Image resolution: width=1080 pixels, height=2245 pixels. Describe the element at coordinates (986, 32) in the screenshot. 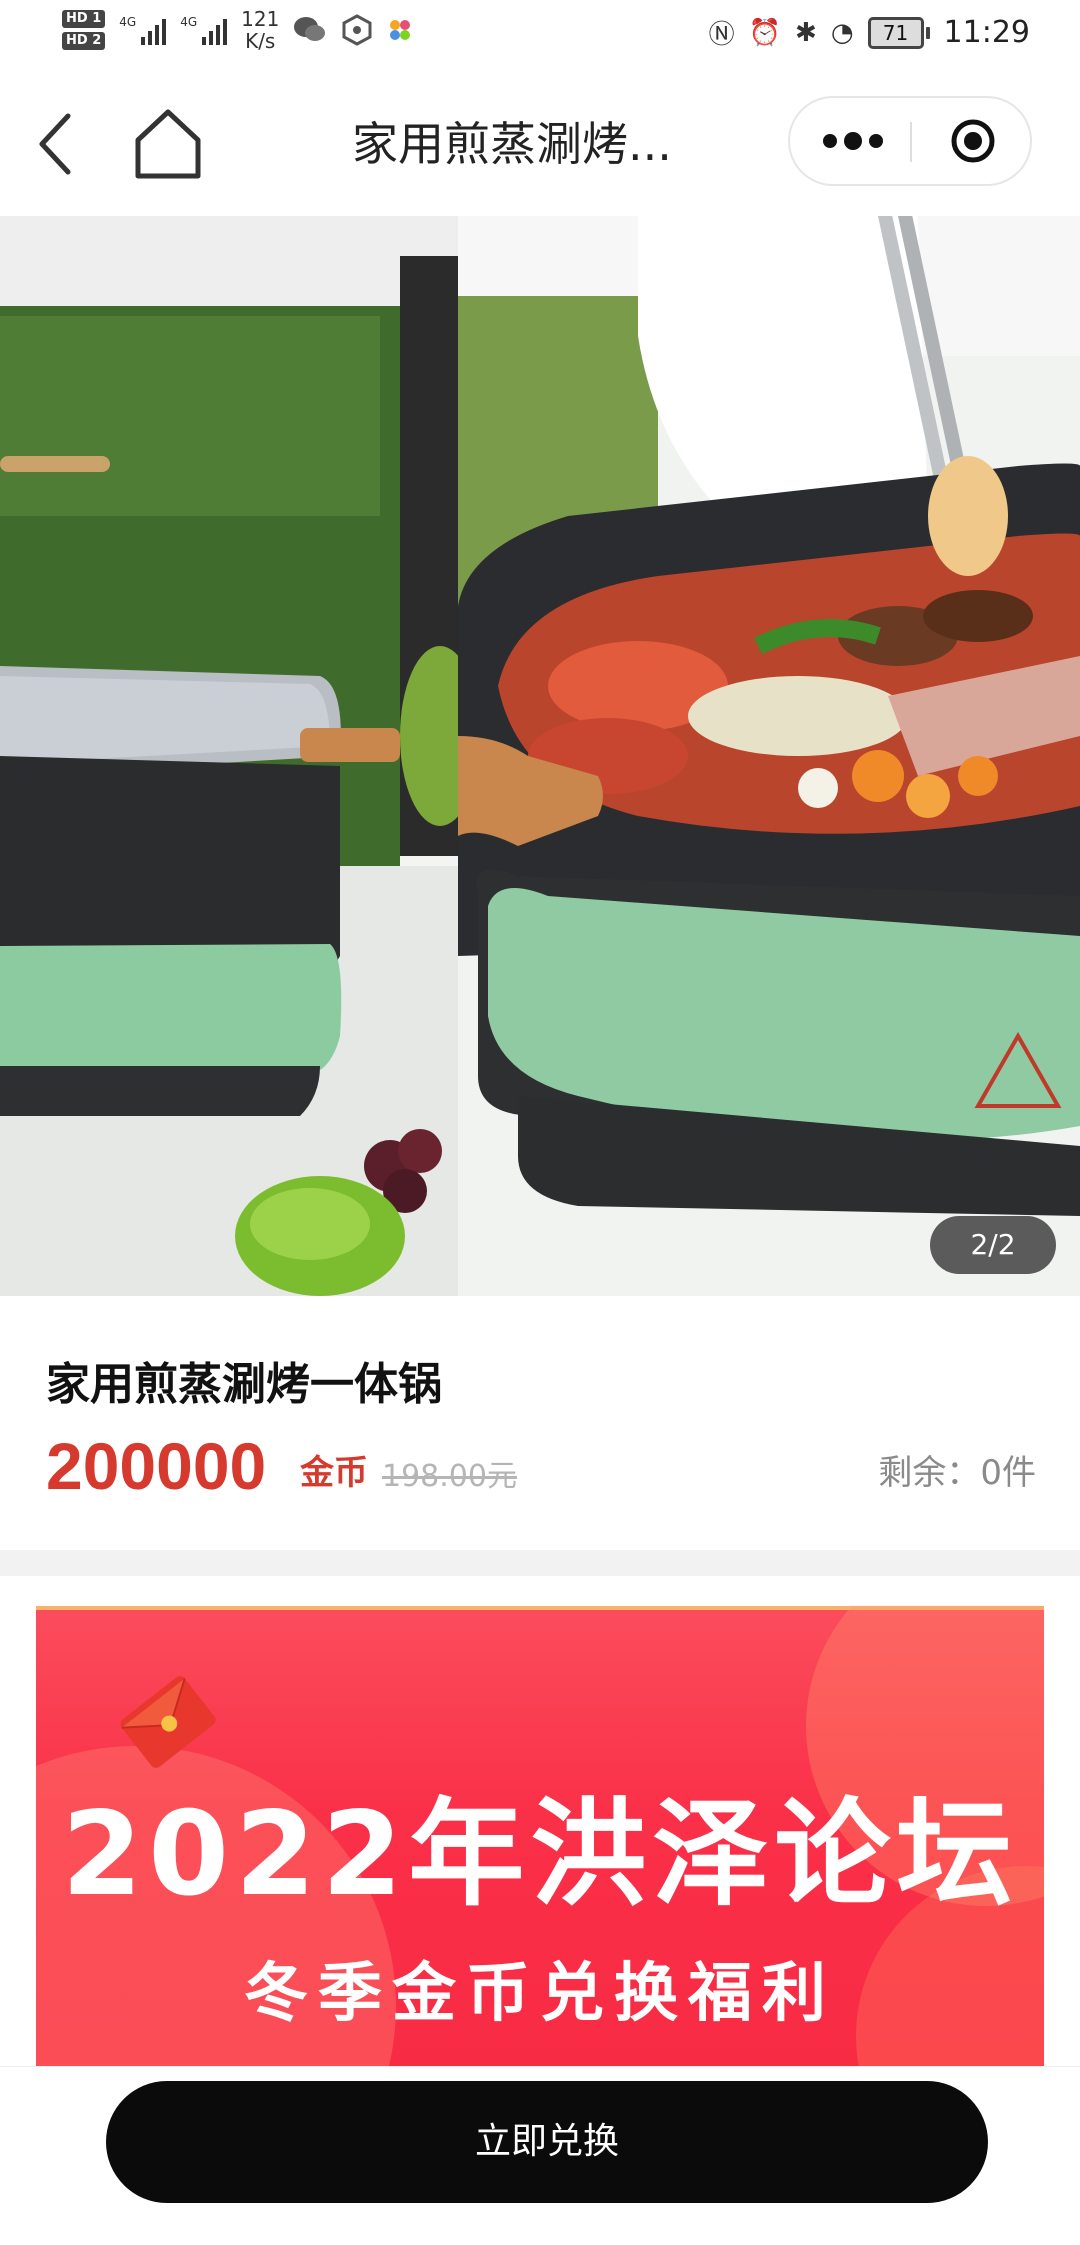

I see `clock: 11:29` at that location.